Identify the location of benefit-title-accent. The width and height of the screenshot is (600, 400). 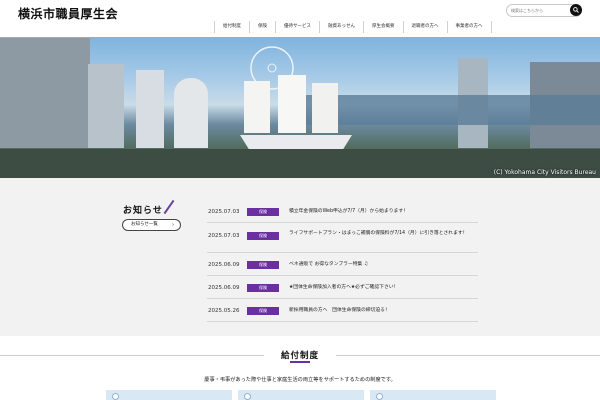
(300, 362).